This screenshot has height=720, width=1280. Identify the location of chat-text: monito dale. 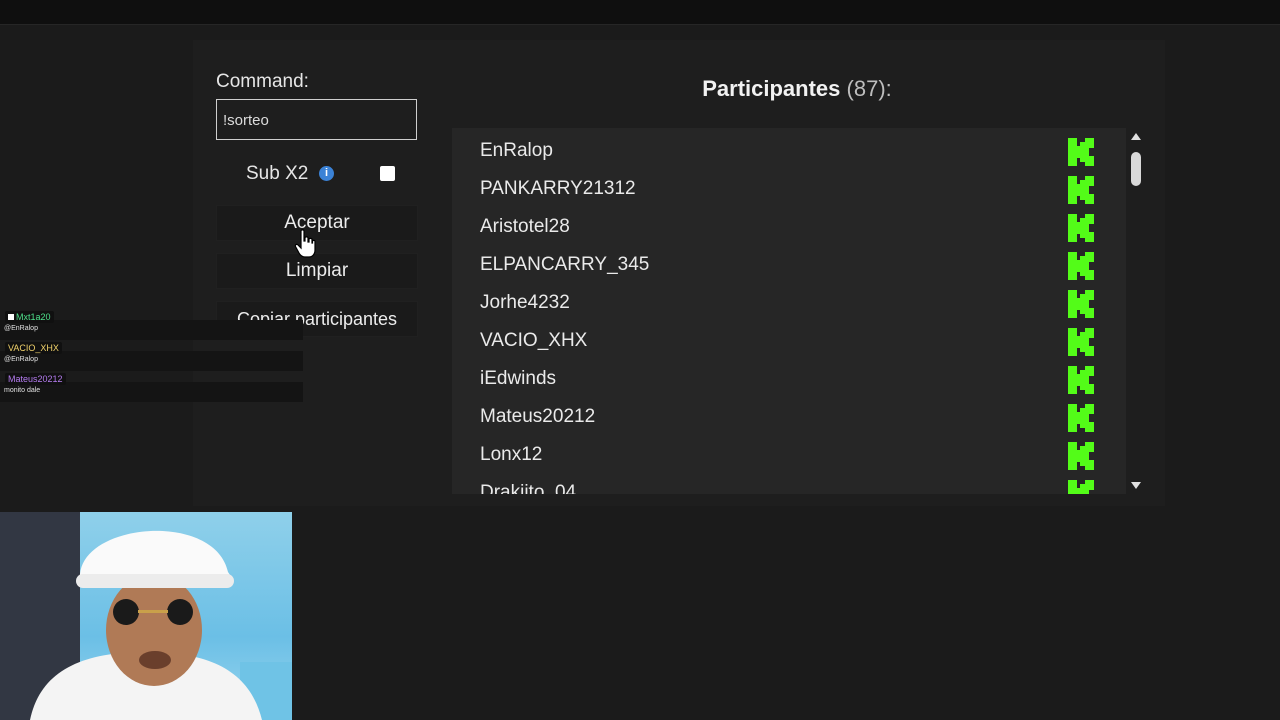
(22, 390).